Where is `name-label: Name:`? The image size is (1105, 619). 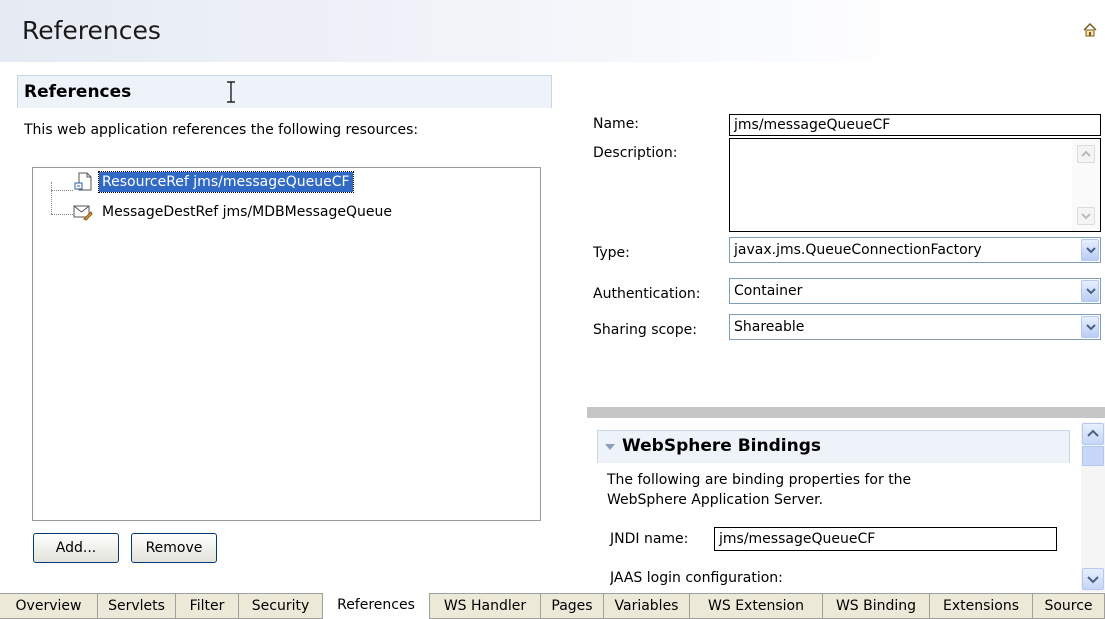 name-label: Name: is located at coordinates (616, 124).